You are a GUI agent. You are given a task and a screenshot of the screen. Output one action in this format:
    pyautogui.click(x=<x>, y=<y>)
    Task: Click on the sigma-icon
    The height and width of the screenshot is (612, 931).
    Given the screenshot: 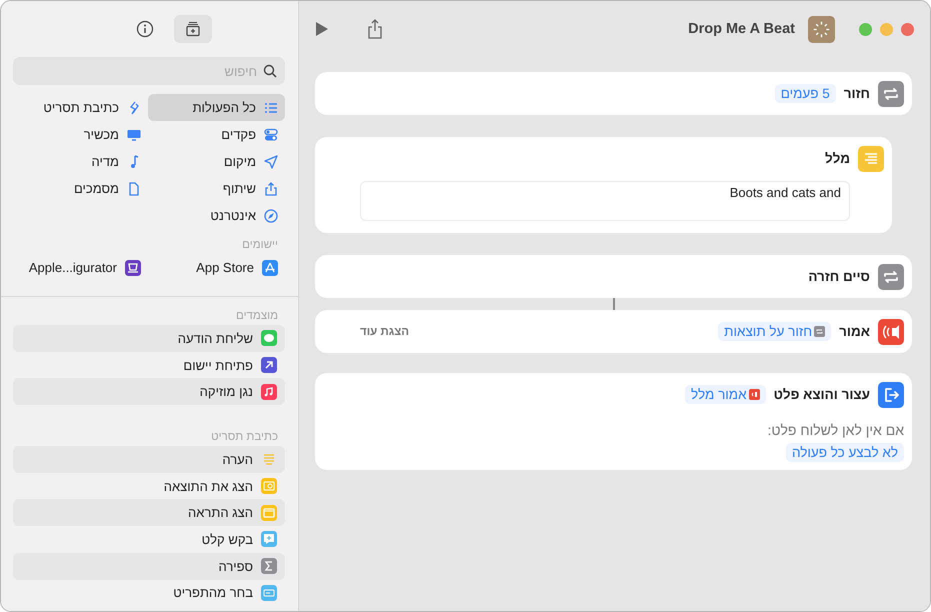 What is the action you would take?
    pyautogui.click(x=269, y=566)
    